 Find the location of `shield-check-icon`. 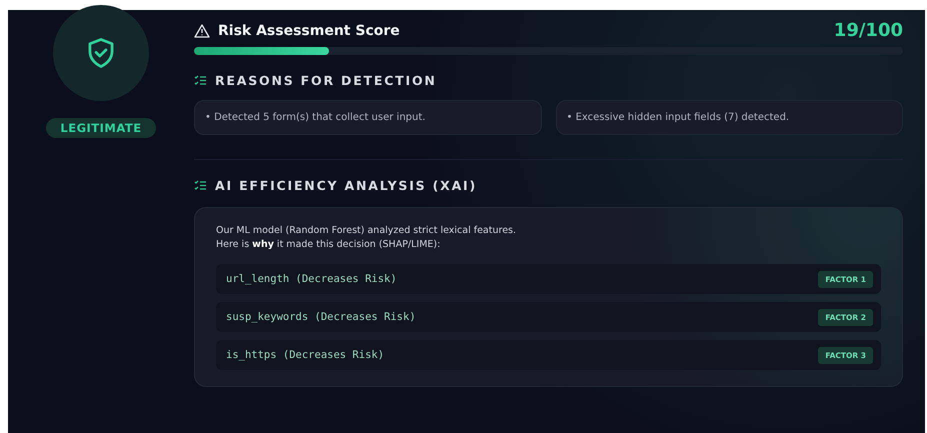

shield-check-icon is located at coordinates (101, 53).